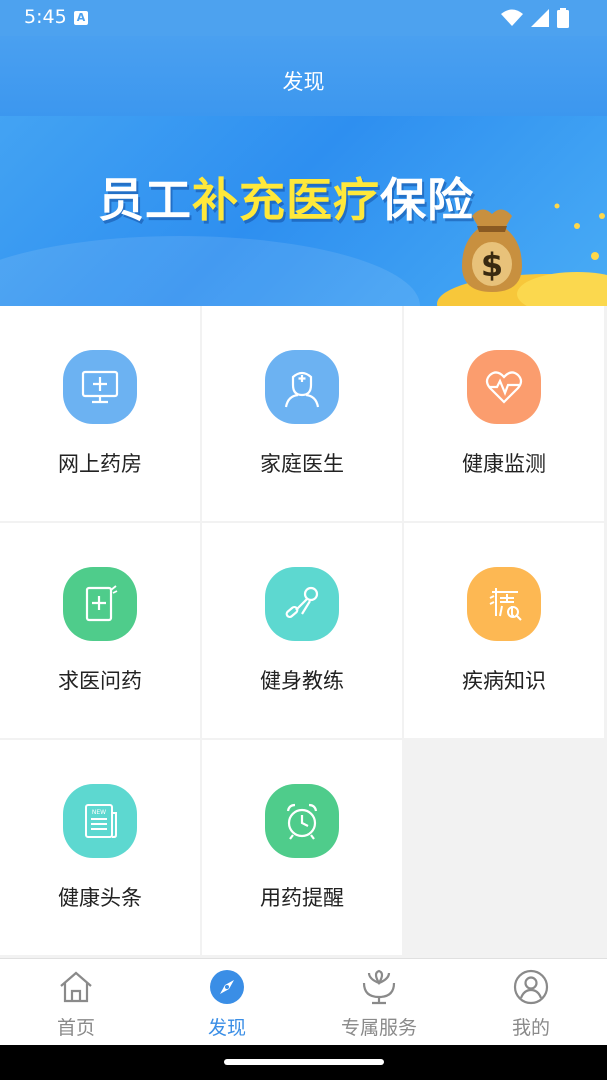  I want to click on app-header: 发现, so click(303, 76).